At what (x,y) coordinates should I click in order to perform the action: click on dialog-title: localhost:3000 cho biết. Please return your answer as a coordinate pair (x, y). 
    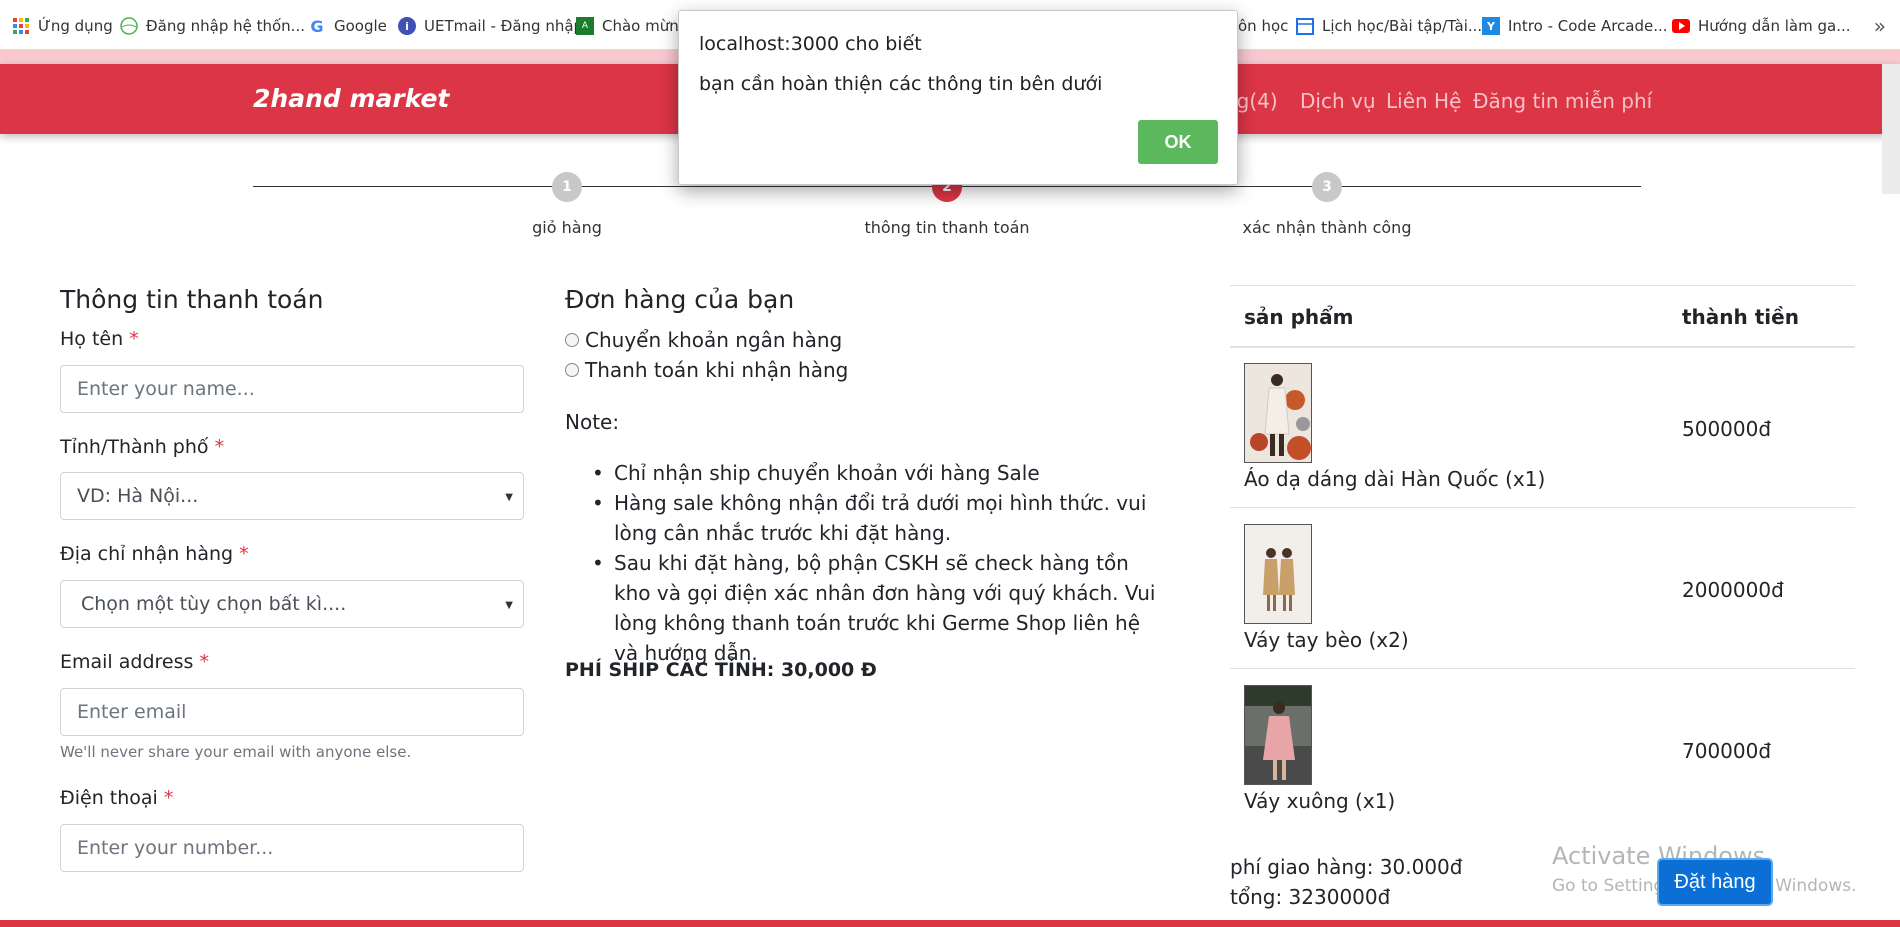
    Looking at the image, I should click on (810, 44).